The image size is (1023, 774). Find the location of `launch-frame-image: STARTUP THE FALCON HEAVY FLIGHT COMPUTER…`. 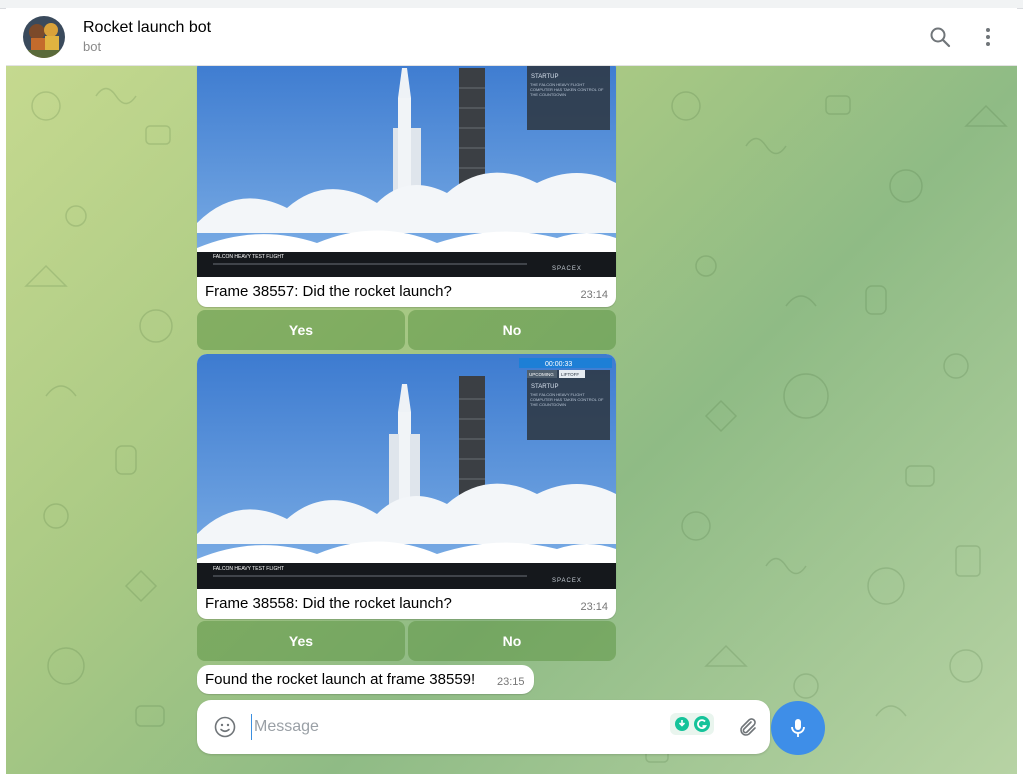

launch-frame-image: STARTUP THE FALCON HEAVY FLIGHT COMPUTER… is located at coordinates (406, 171).